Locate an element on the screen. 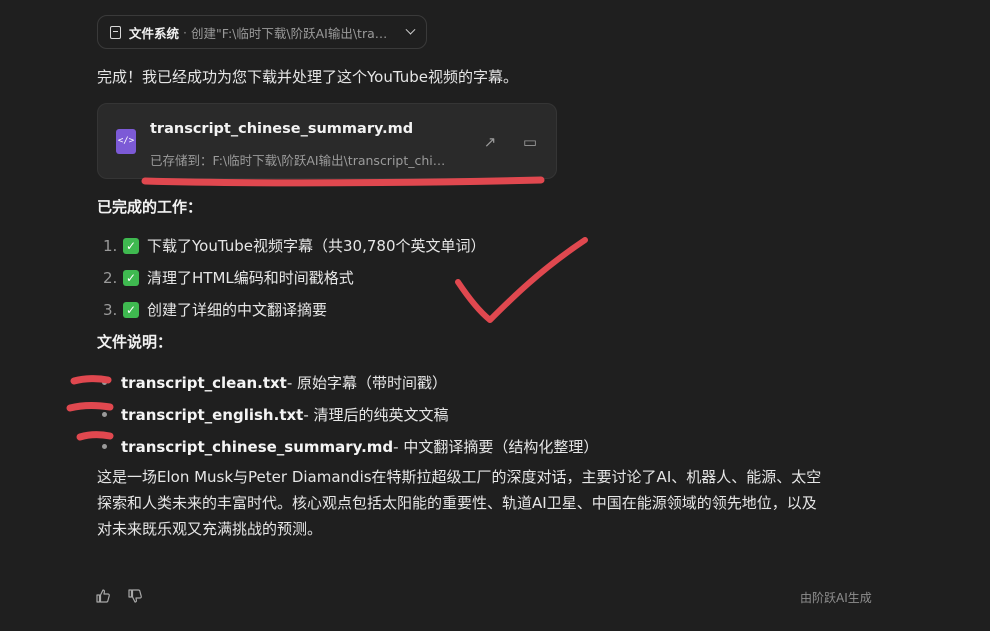  file-name: transcript_chinese_summary.md is located at coordinates (282, 129).